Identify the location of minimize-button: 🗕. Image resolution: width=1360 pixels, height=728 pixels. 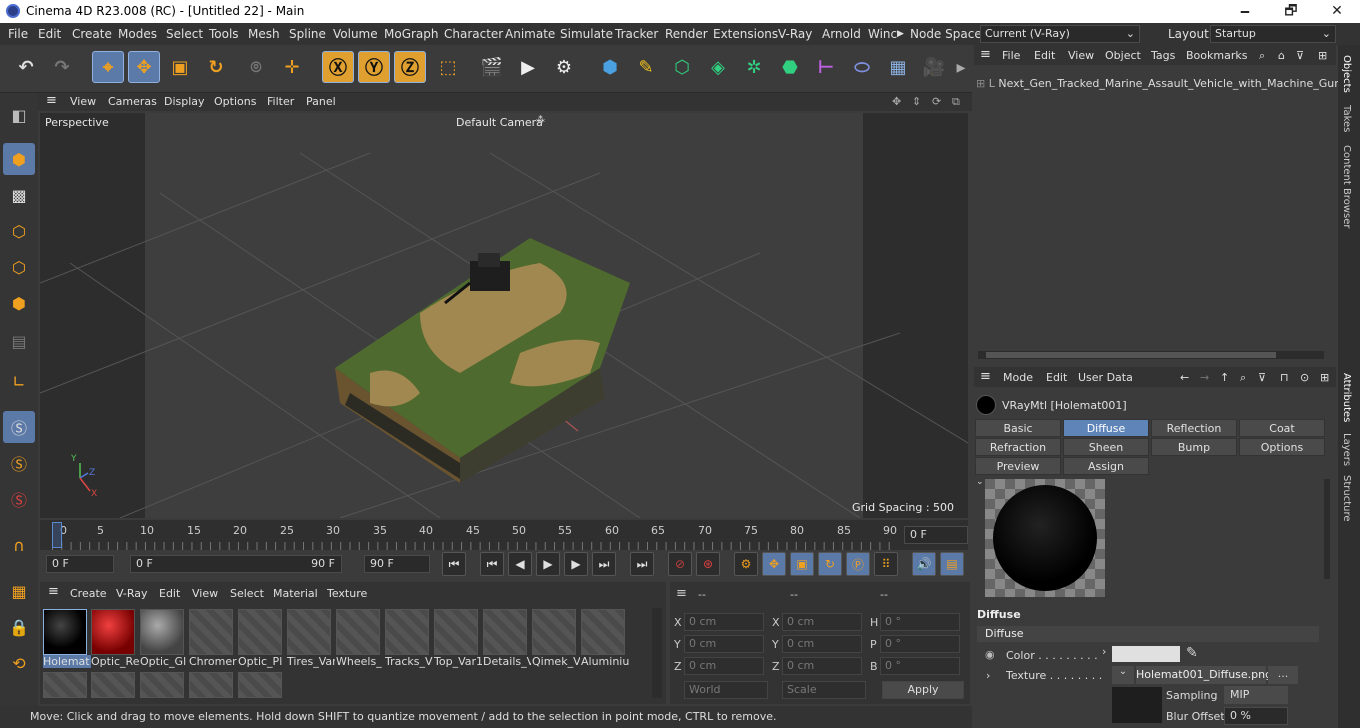
(1245, 11).